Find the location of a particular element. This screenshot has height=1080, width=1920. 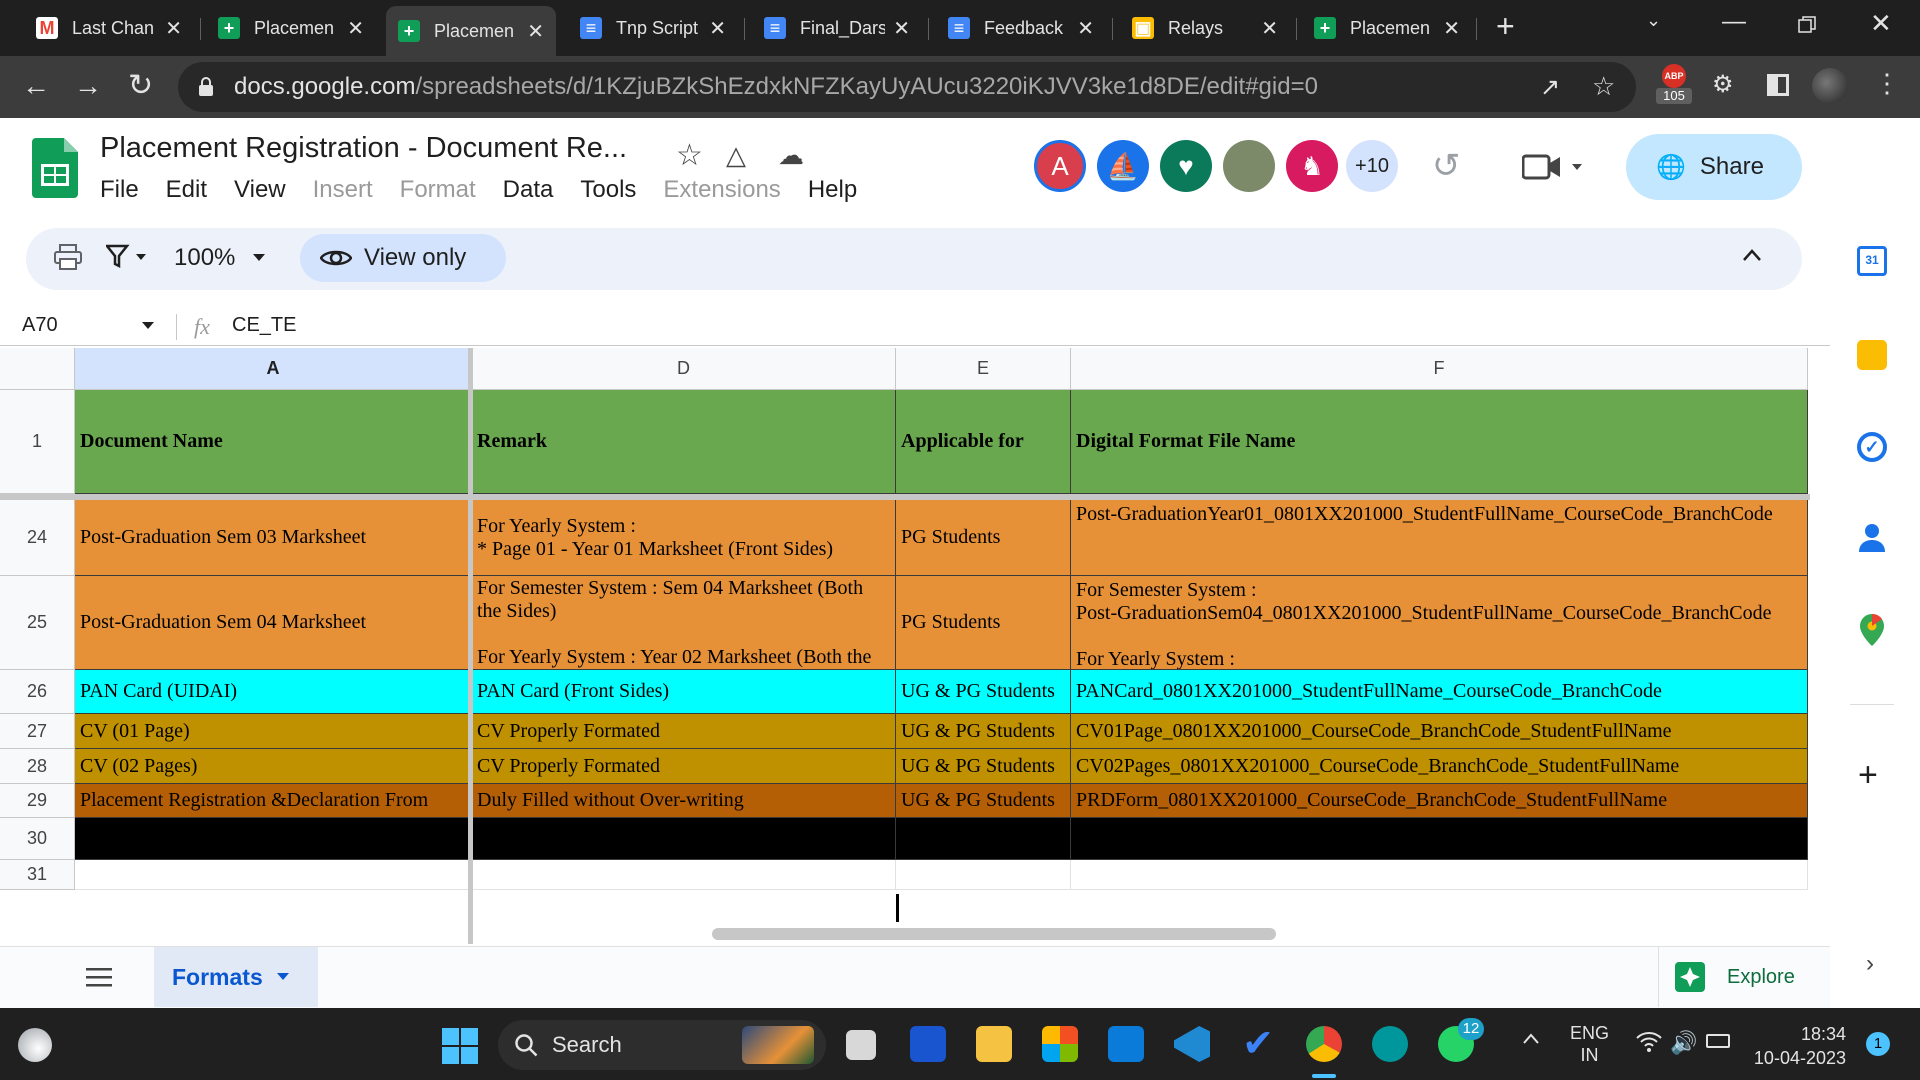

app-icon-ai is located at coordinates (928, 1044).